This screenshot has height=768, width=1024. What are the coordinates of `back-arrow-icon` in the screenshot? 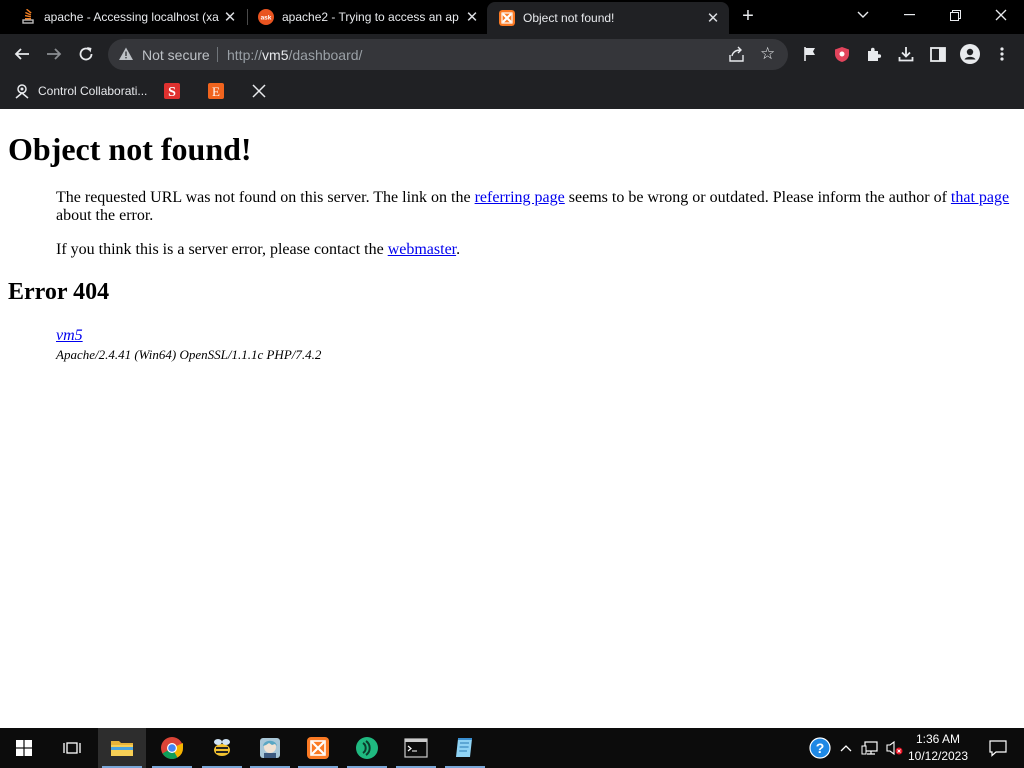 It's located at (21, 54).